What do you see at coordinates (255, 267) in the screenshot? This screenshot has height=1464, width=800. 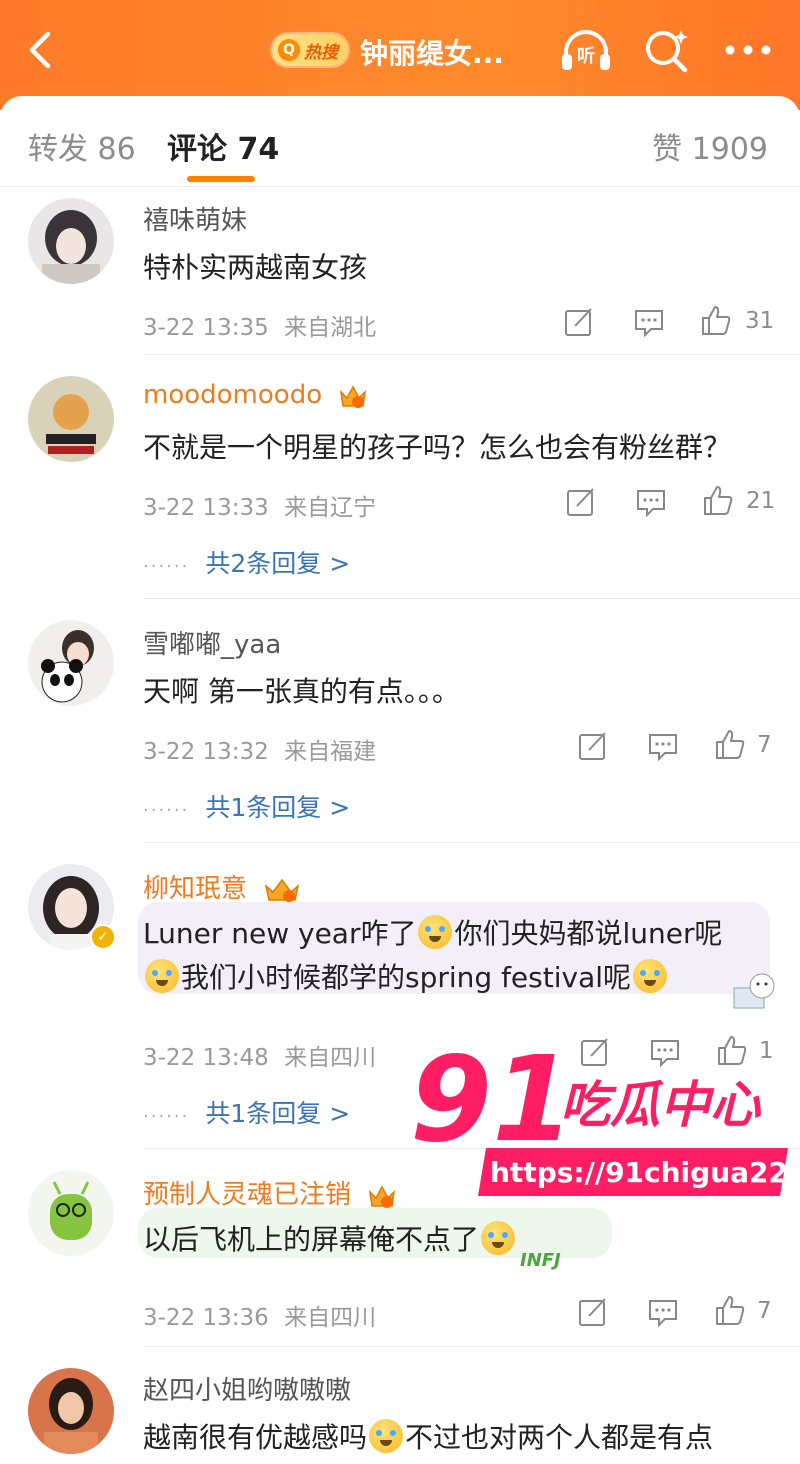 I see `comment-text: 特朴实两越南女孩` at bounding box center [255, 267].